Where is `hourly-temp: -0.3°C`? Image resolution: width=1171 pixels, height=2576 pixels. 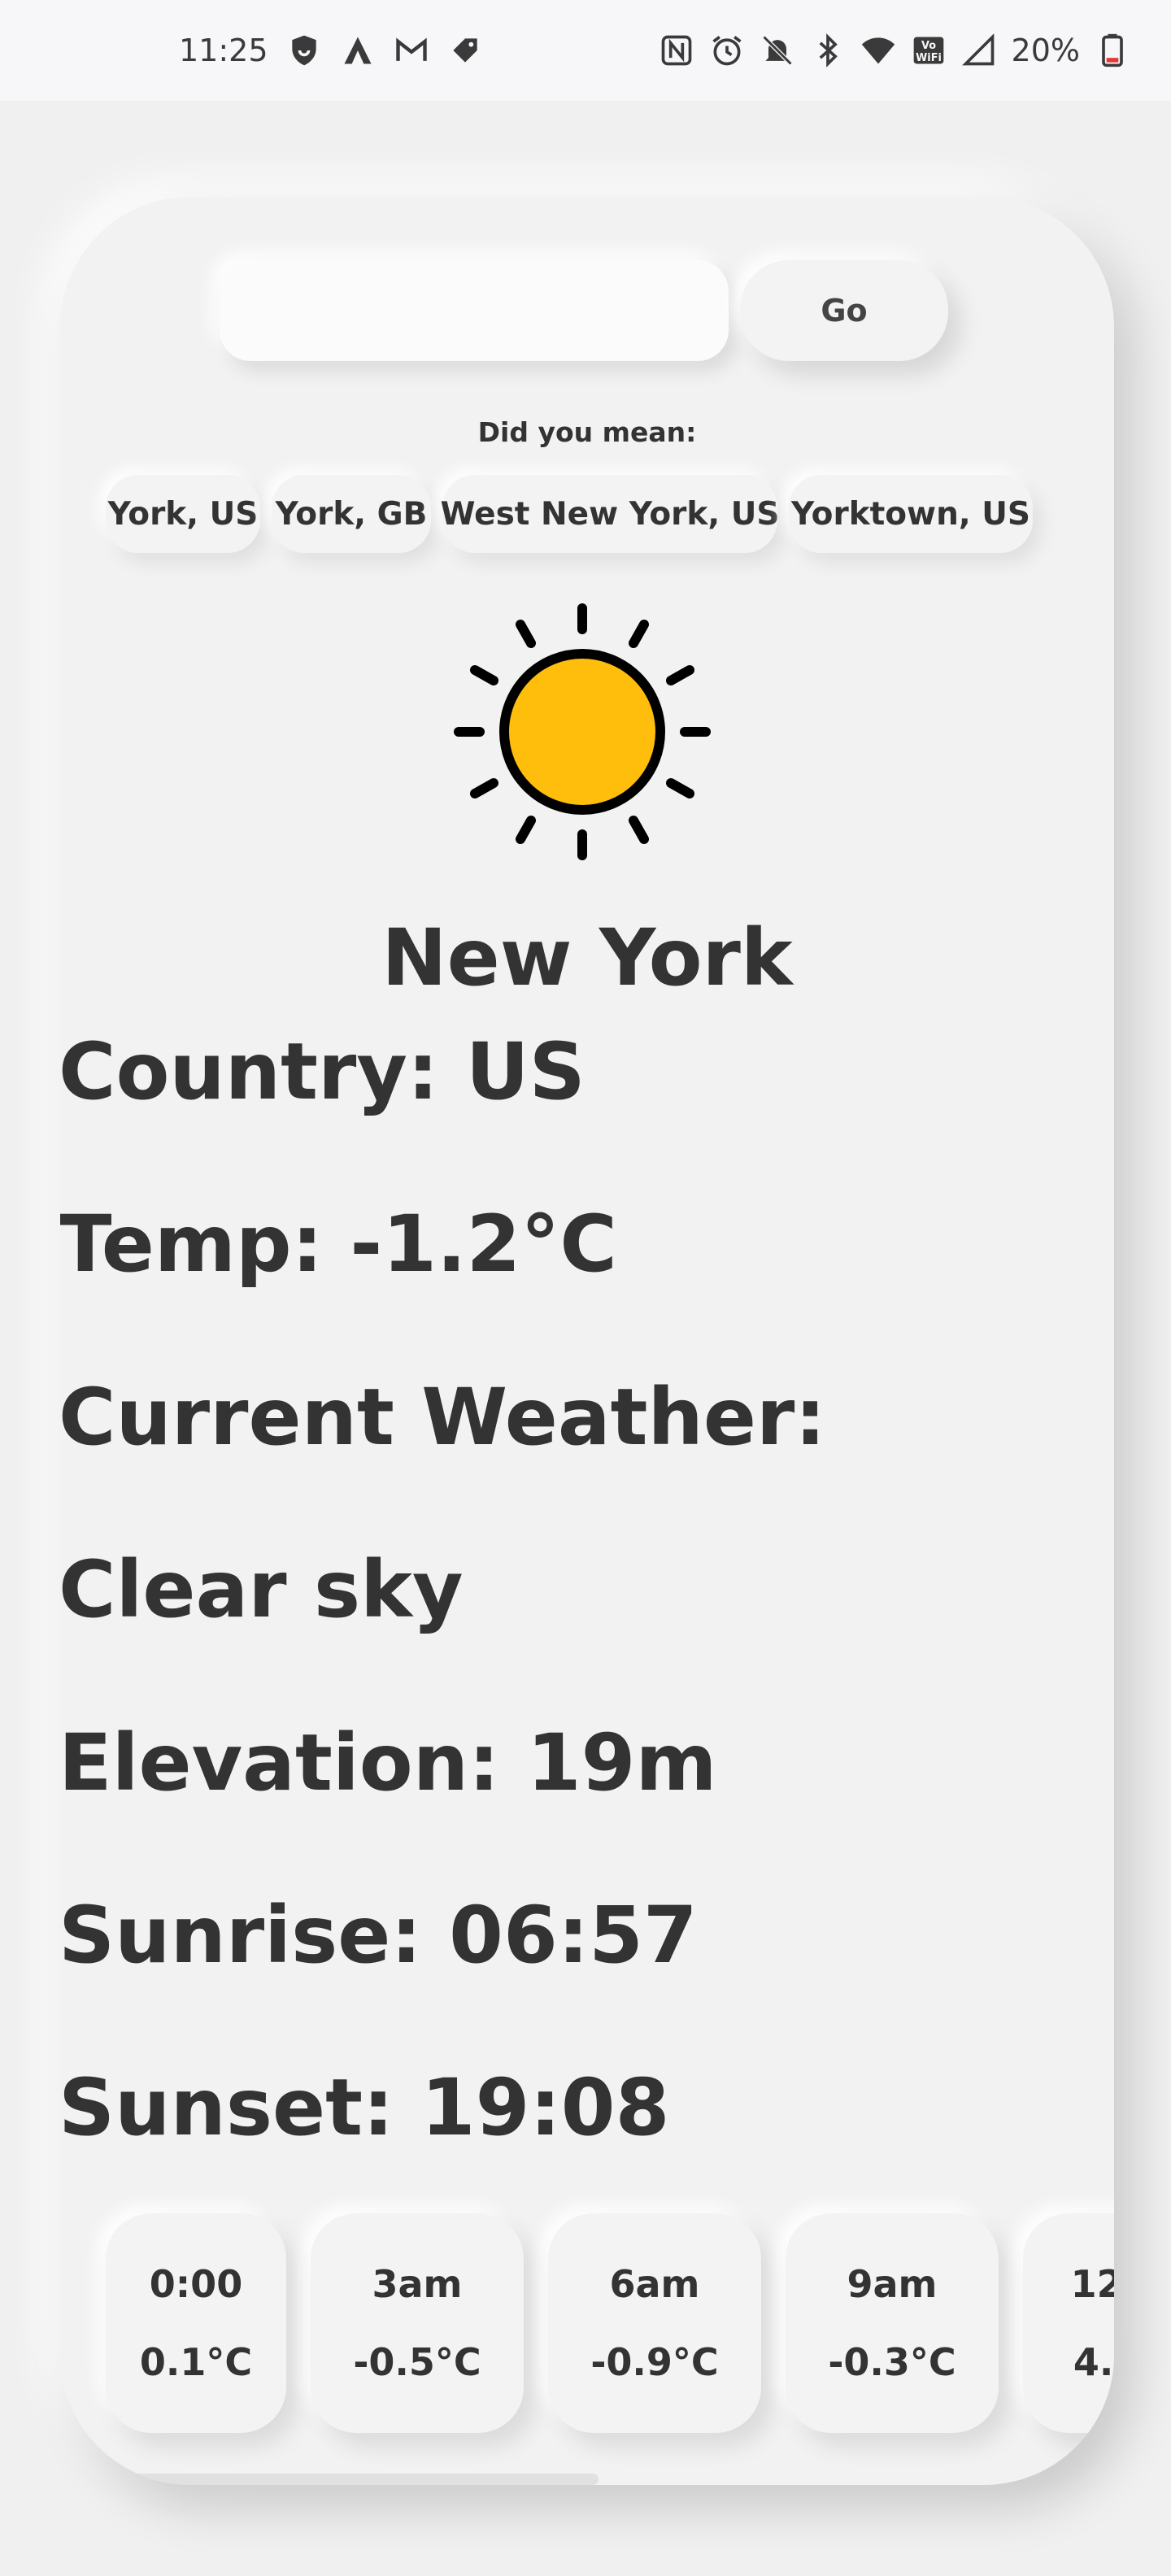 hourly-temp: -0.3°C is located at coordinates (892, 2362).